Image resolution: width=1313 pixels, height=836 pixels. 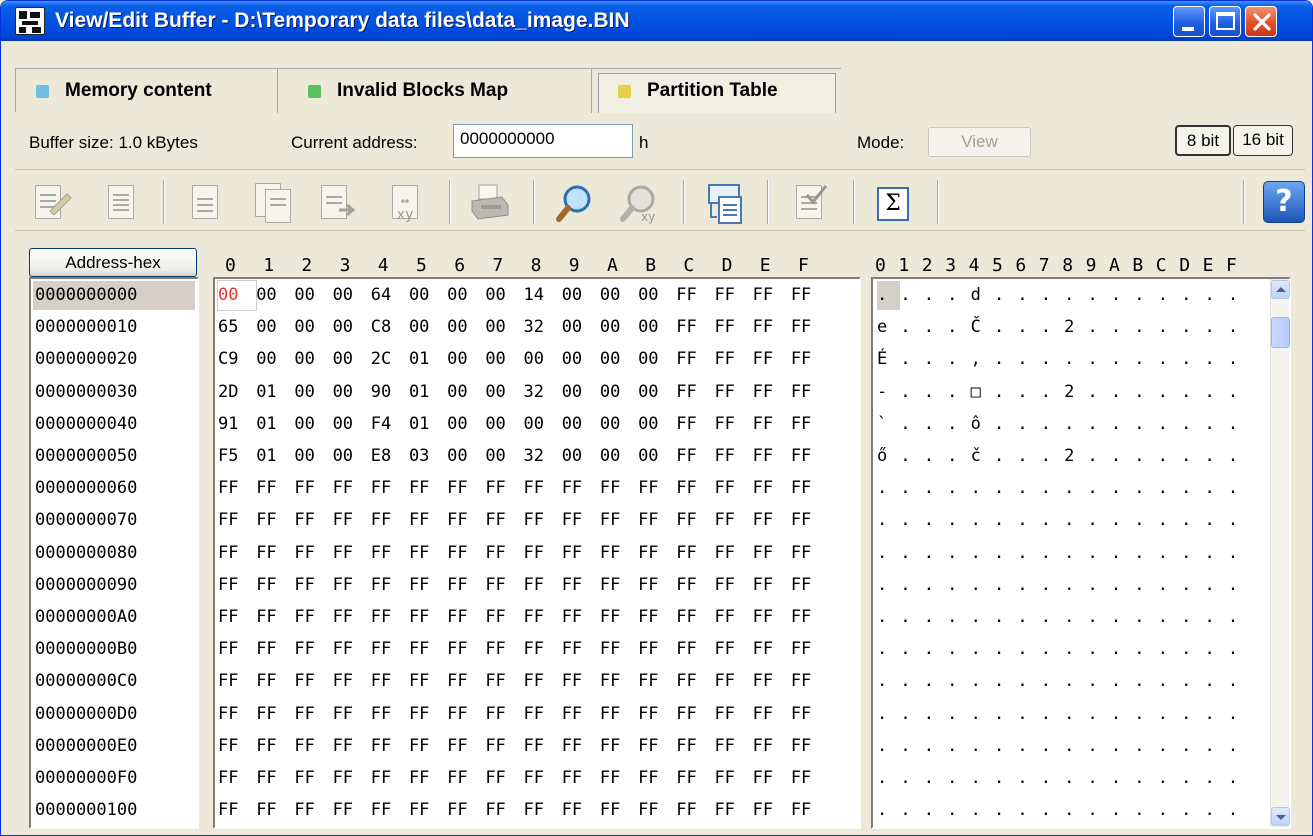 What do you see at coordinates (435, 91) in the screenshot?
I see `tab-invalid-blocks-map: Invalid Blocks Map` at bounding box center [435, 91].